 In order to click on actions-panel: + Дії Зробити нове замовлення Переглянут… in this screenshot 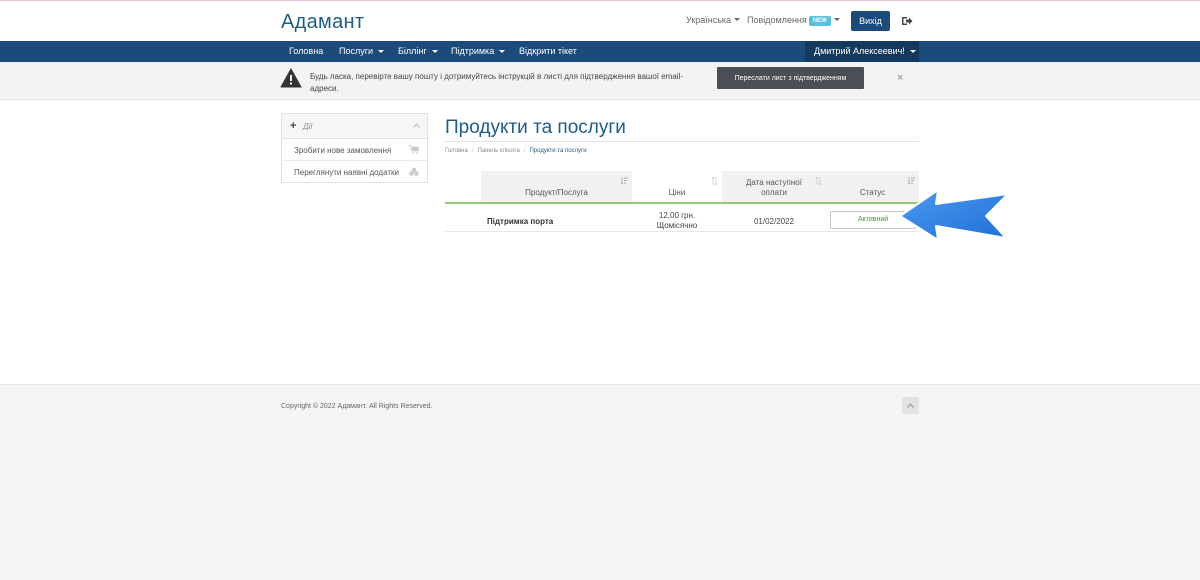, I will do `click(354, 148)`.